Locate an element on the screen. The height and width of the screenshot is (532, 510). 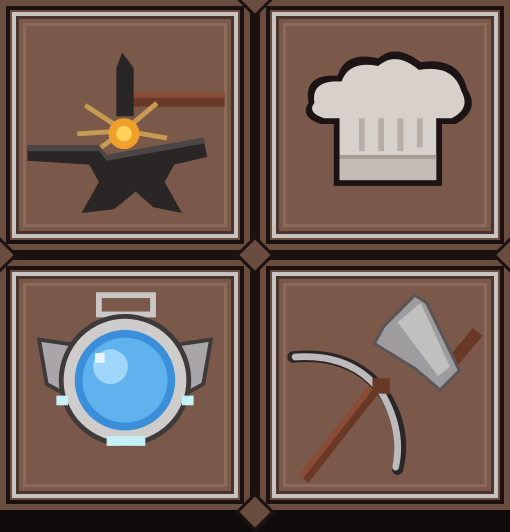
potion-flask-icon is located at coordinates (125, 369).